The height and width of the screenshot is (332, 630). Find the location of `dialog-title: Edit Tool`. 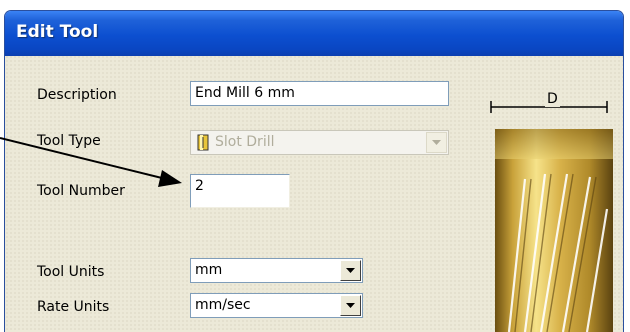

dialog-title: Edit Tool is located at coordinates (57, 32).